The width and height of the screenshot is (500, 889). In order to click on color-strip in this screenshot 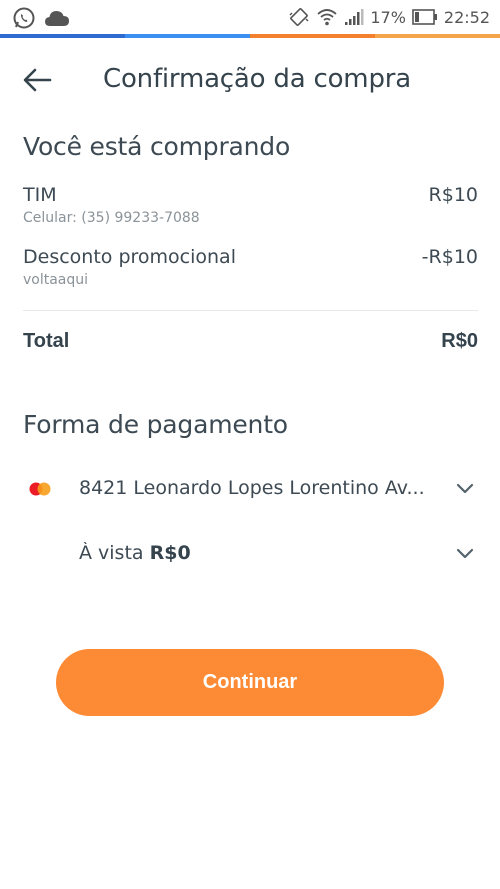, I will do `click(250, 36)`.